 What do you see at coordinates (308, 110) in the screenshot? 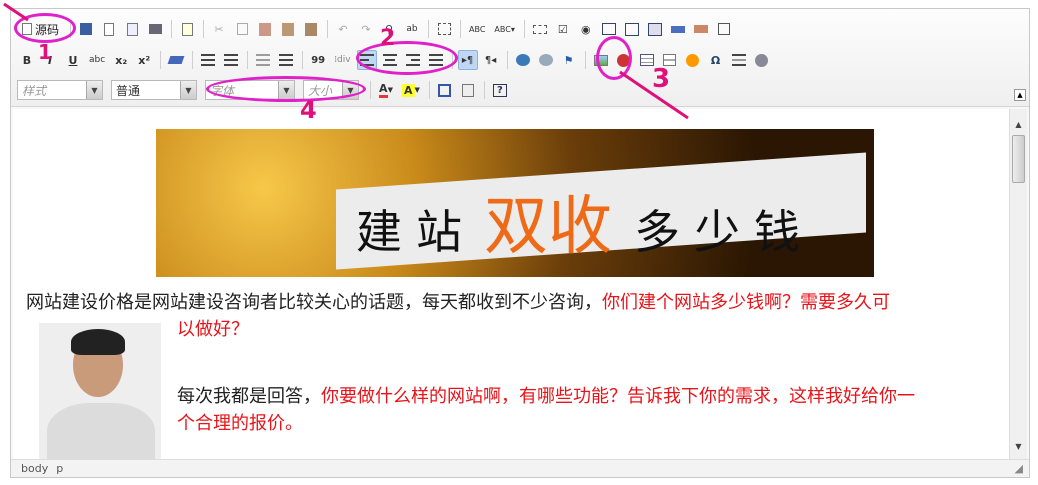
I see `annotation-number-4: 4` at bounding box center [308, 110].